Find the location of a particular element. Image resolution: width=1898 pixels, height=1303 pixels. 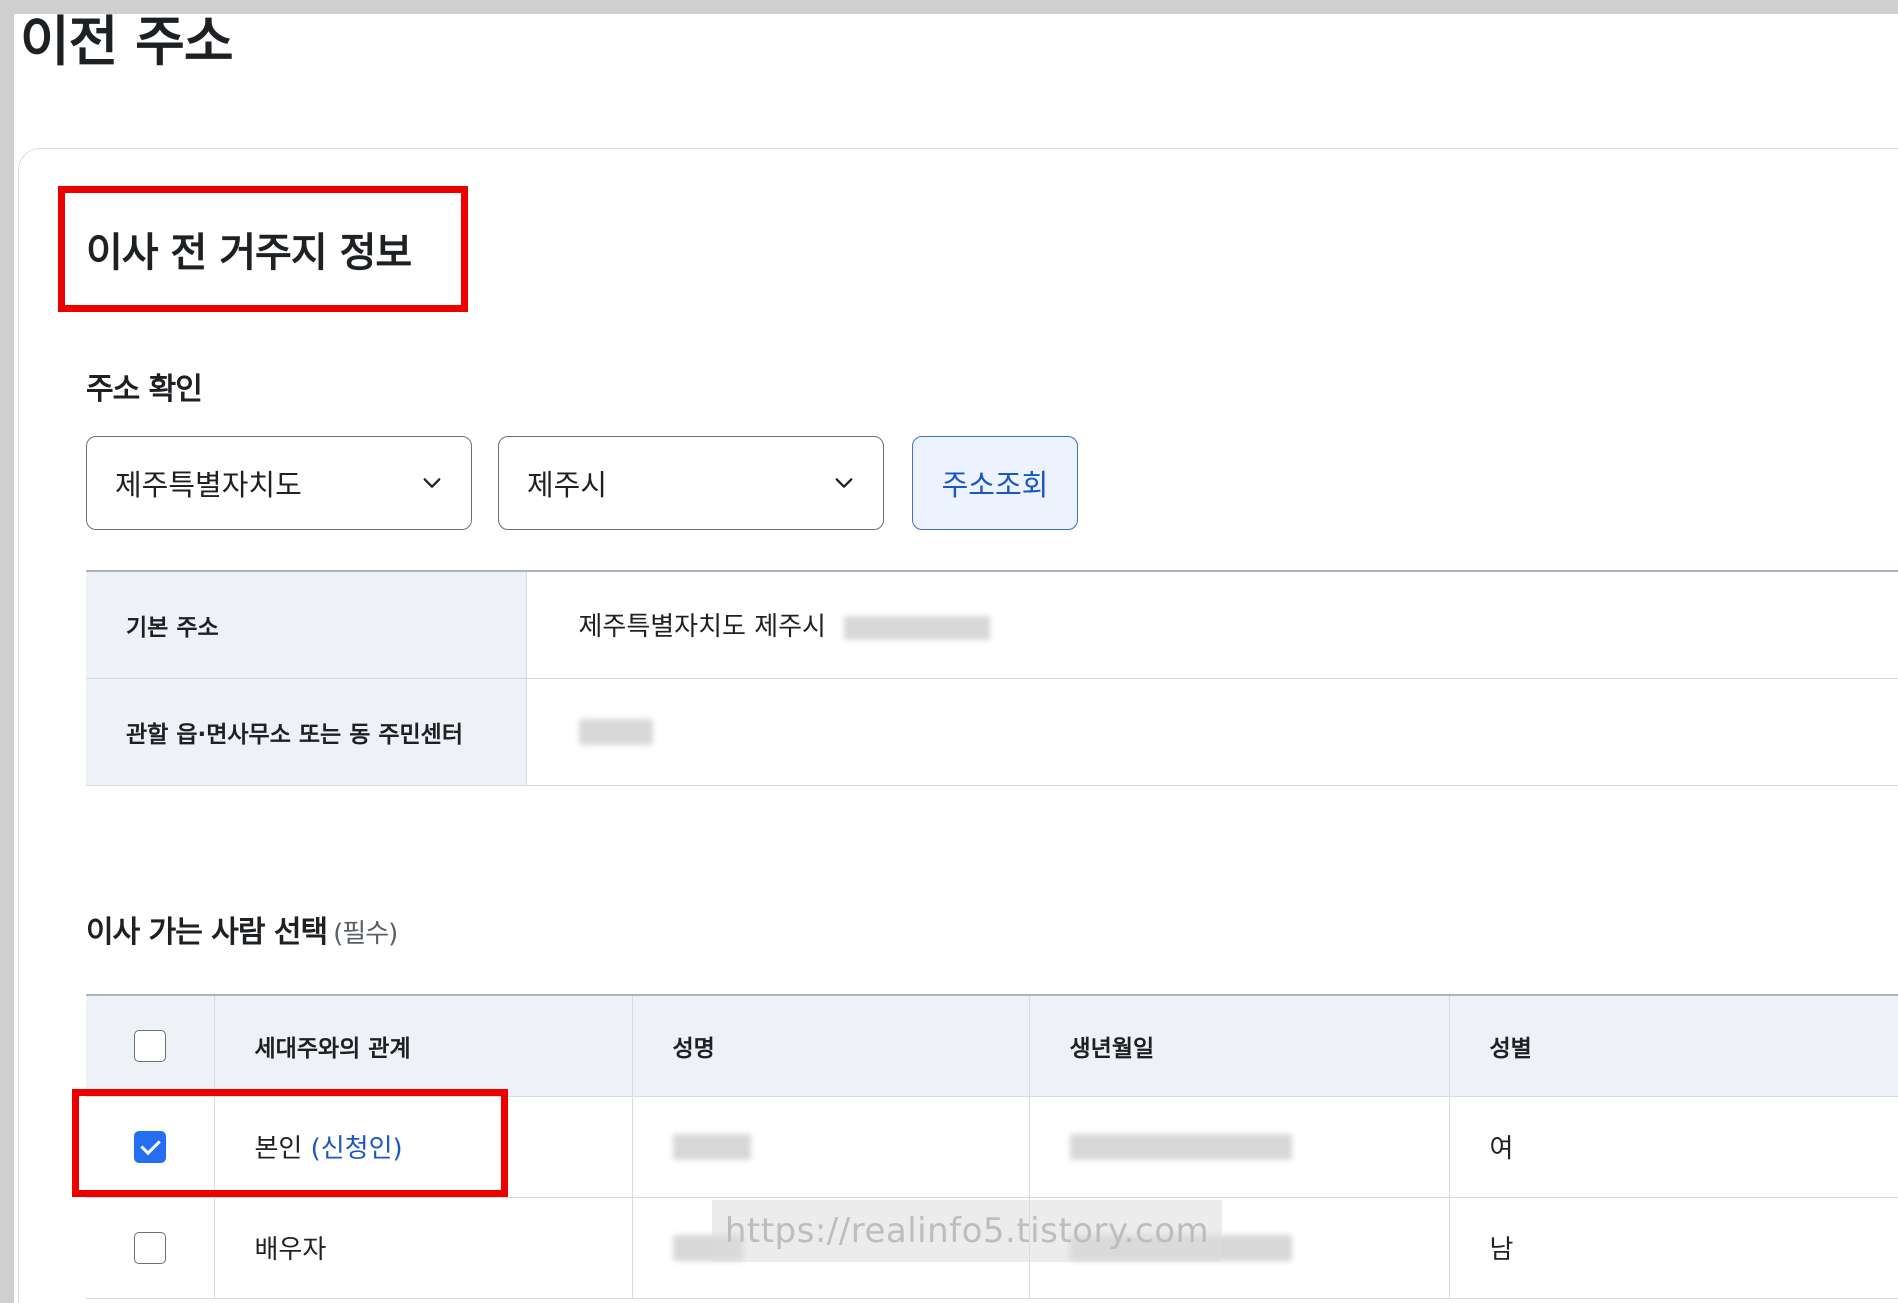

gender-cell: 남 is located at coordinates (1673, 1248).